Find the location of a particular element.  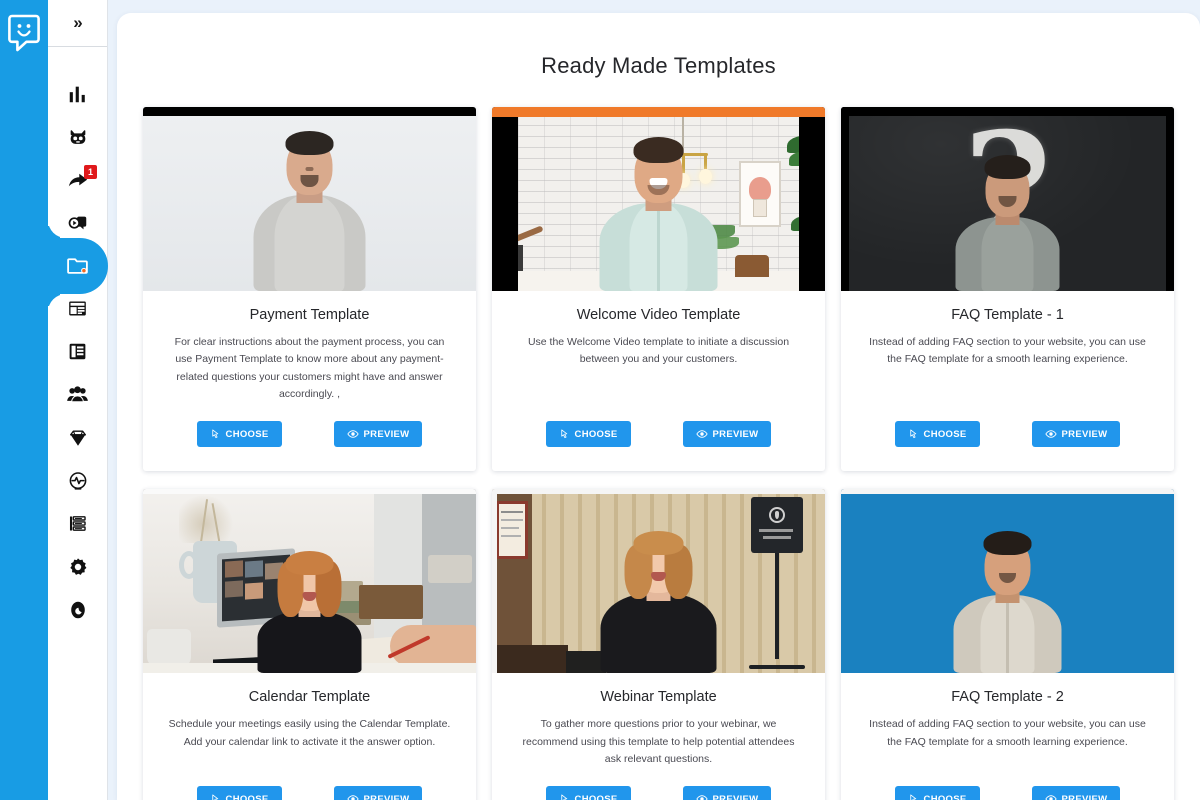

folder-icon is located at coordinates (77, 266).